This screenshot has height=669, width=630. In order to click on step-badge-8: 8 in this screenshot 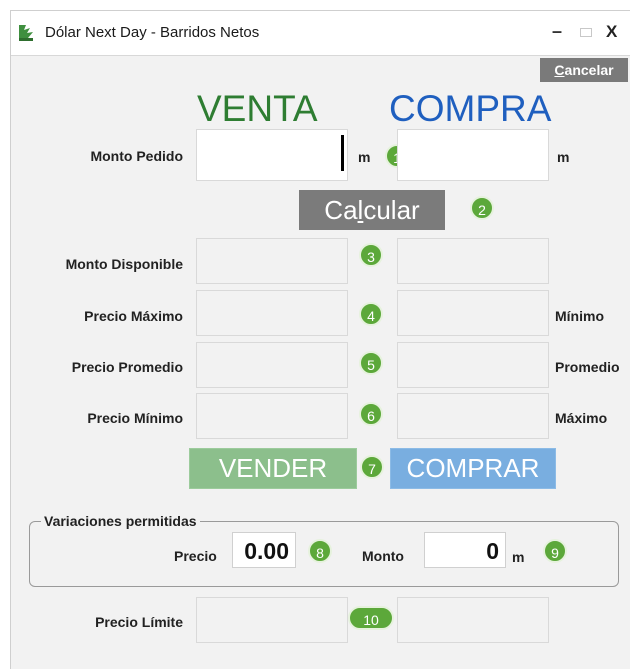, I will do `click(320, 551)`.